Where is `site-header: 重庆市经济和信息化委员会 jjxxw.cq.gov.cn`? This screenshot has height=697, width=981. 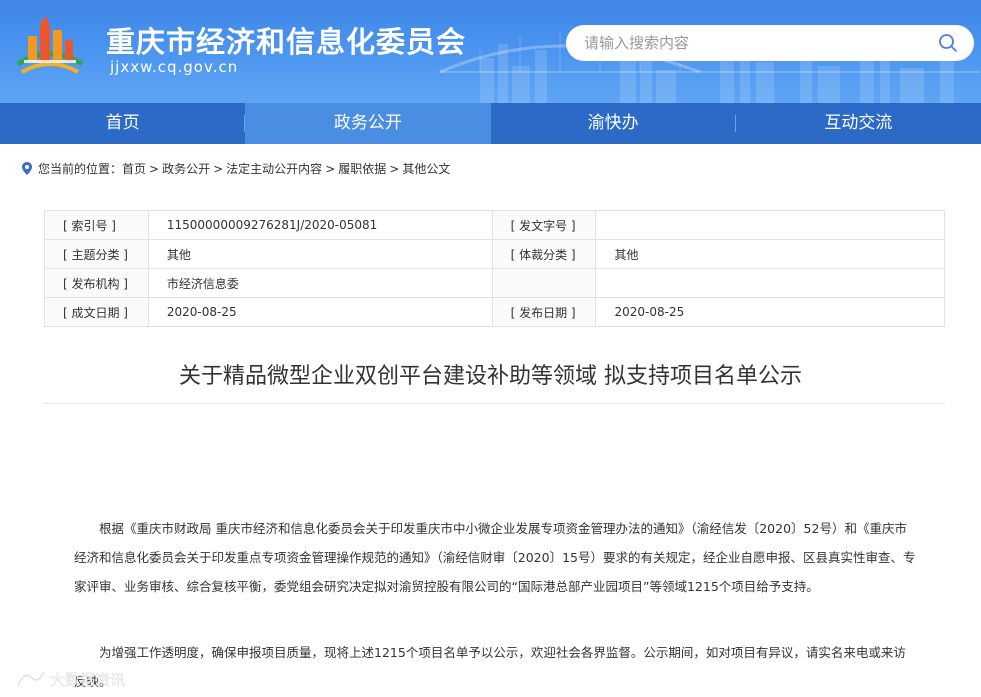
site-header: 重庆市经济和信息化委员会 jjxxw.cq.gov.cn is located at coordinates (490, 51).